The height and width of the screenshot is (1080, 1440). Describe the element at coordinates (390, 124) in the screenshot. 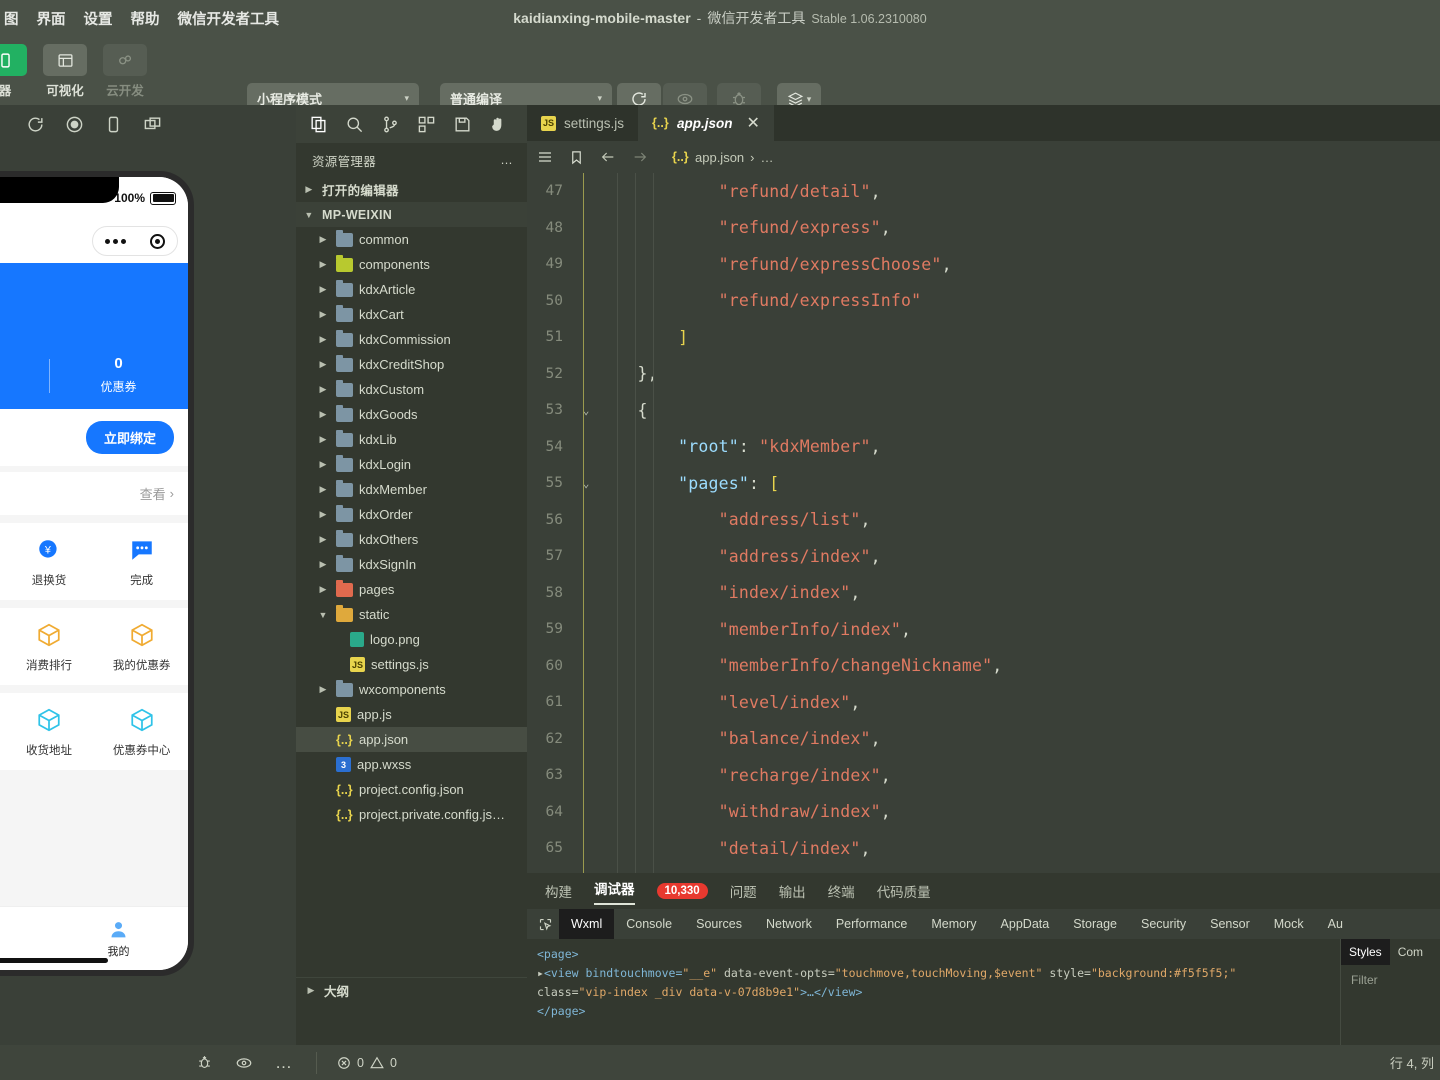

I see `source-control-icon` at that location.